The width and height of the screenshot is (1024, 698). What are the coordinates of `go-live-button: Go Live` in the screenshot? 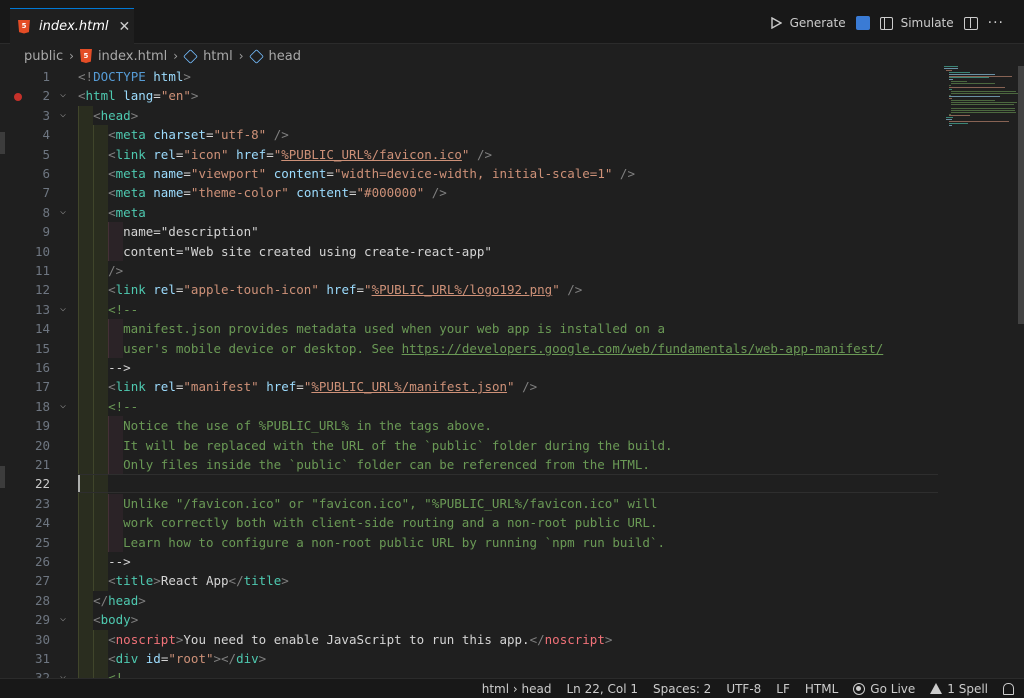 It's located at (884, 689).